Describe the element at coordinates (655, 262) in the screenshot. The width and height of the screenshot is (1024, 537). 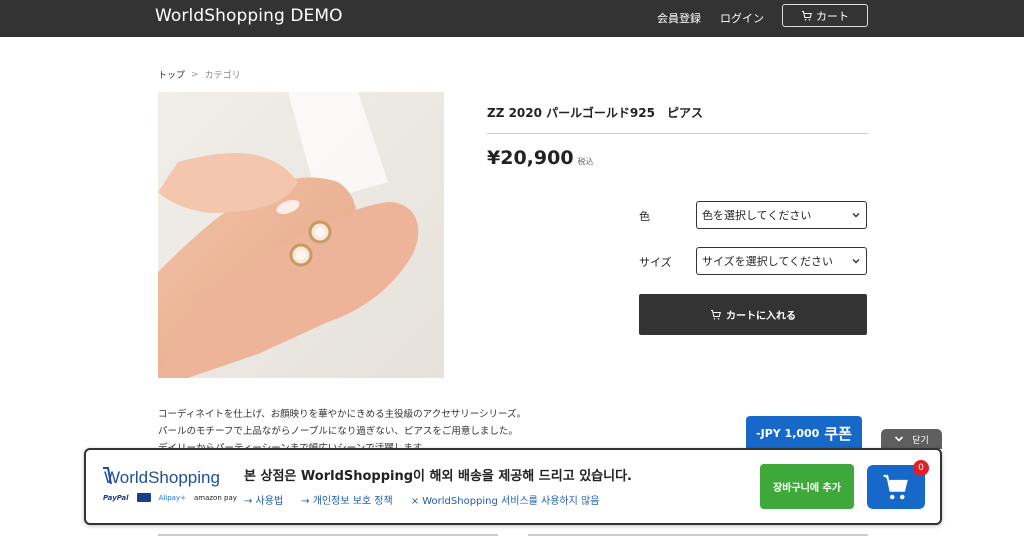
I see `size-label: サイズ` at that location.